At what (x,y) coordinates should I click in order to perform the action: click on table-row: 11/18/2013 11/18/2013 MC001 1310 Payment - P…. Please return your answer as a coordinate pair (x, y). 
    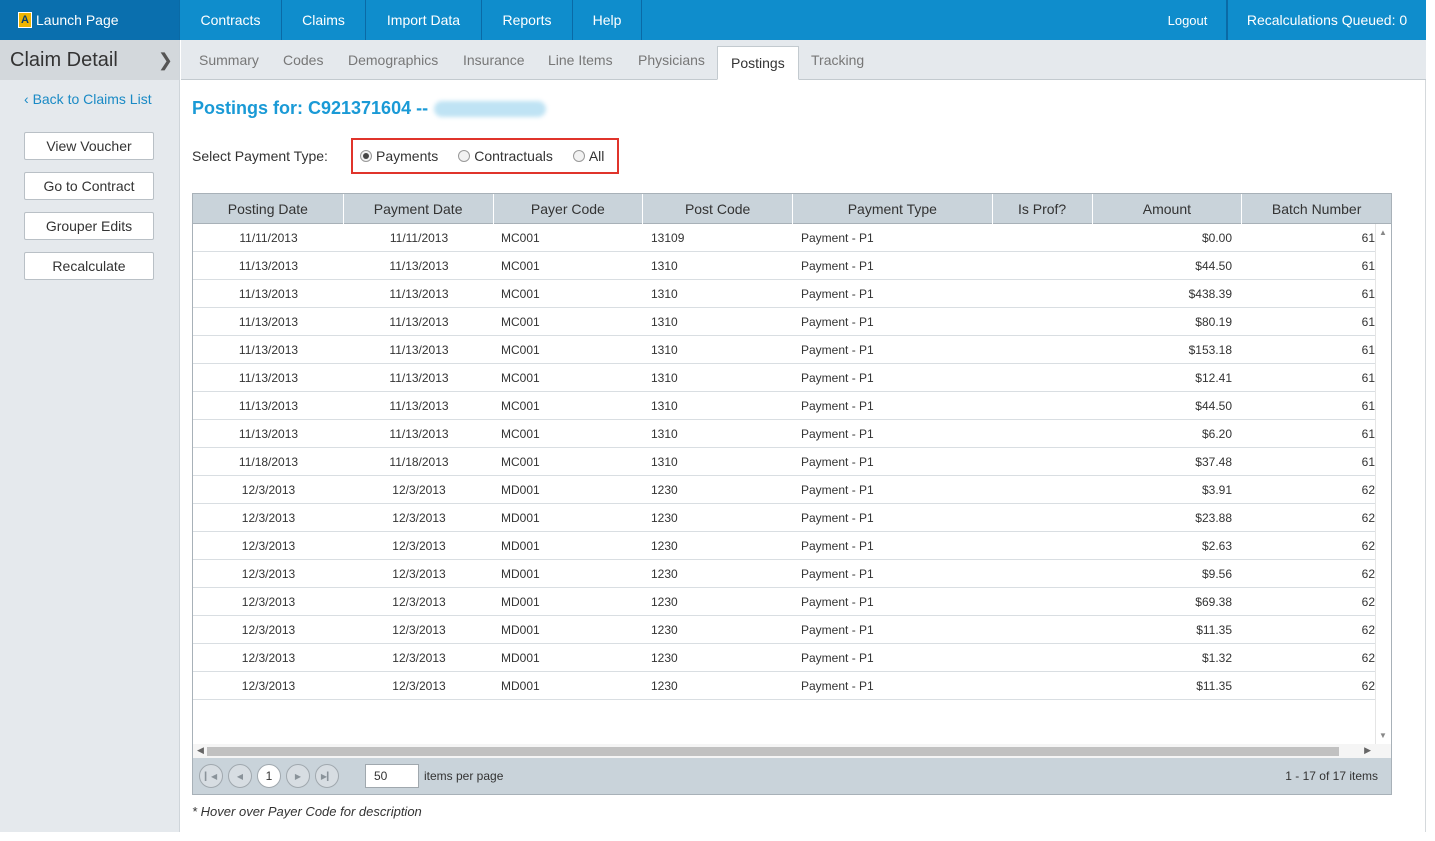
    Looking at the image, I should click on (784, 462).